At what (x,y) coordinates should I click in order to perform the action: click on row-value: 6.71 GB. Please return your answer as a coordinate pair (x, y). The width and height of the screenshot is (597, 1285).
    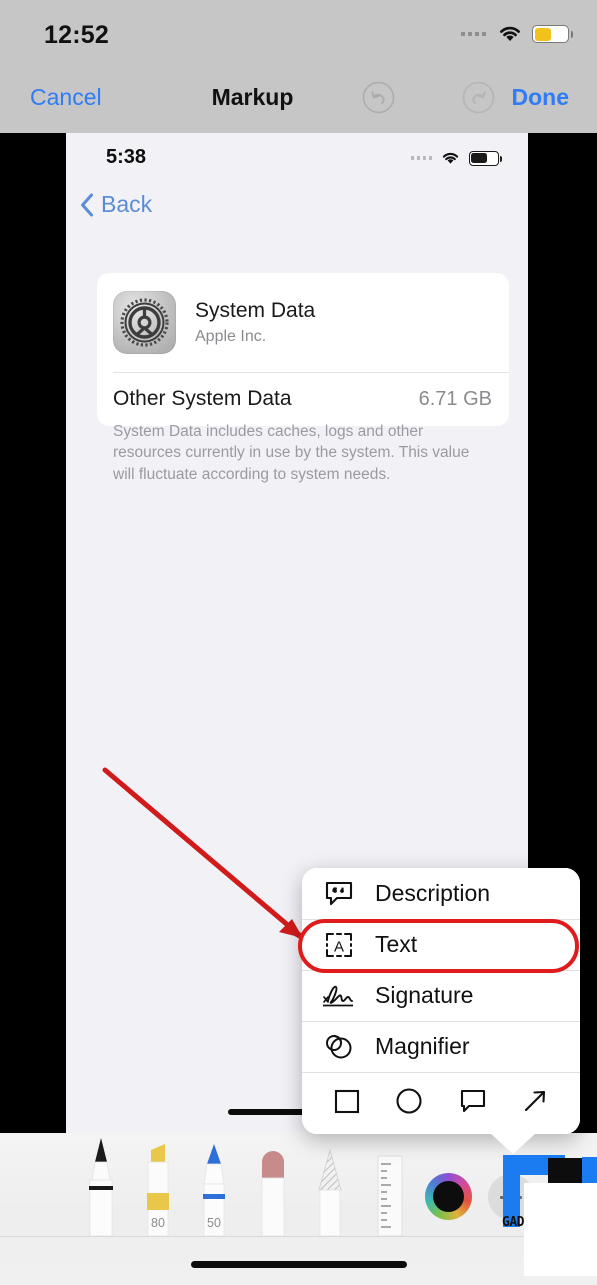
    Looking at the image, I should click on (455, 398).